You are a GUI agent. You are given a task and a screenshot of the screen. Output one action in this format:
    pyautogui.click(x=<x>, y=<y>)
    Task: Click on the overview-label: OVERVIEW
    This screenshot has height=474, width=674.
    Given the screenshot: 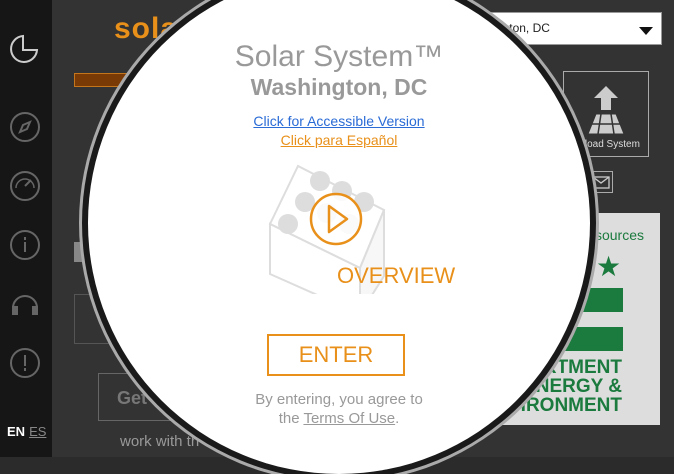 What is the action you would take?
    pyautogui.click(x=396, y=275)
    